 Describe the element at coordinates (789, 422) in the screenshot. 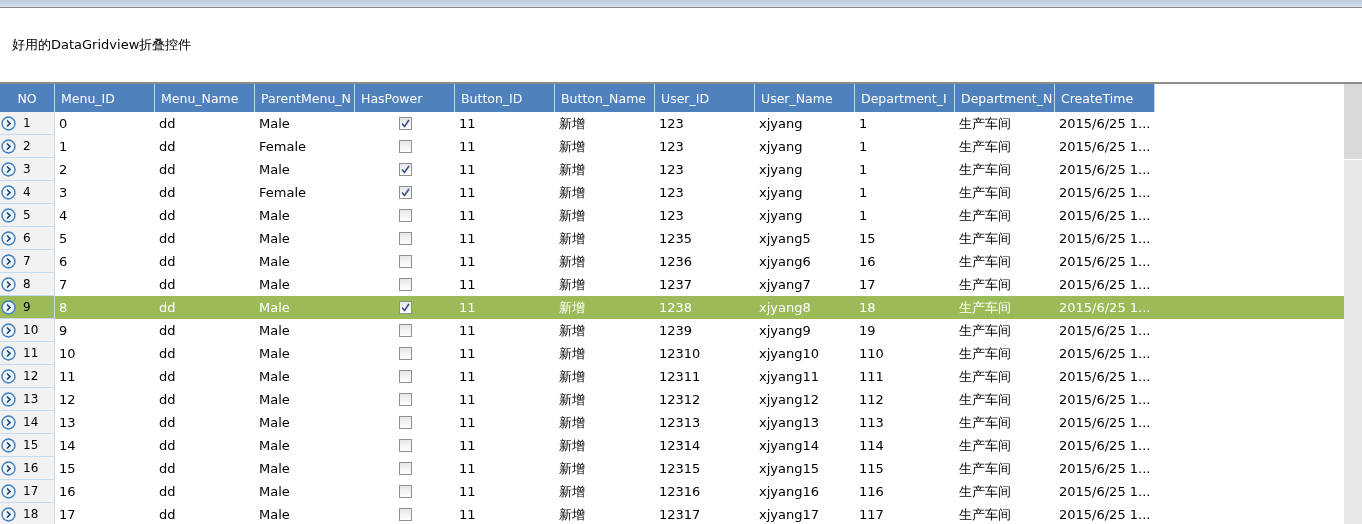

I see `table-cell: xjyang13` at that location.